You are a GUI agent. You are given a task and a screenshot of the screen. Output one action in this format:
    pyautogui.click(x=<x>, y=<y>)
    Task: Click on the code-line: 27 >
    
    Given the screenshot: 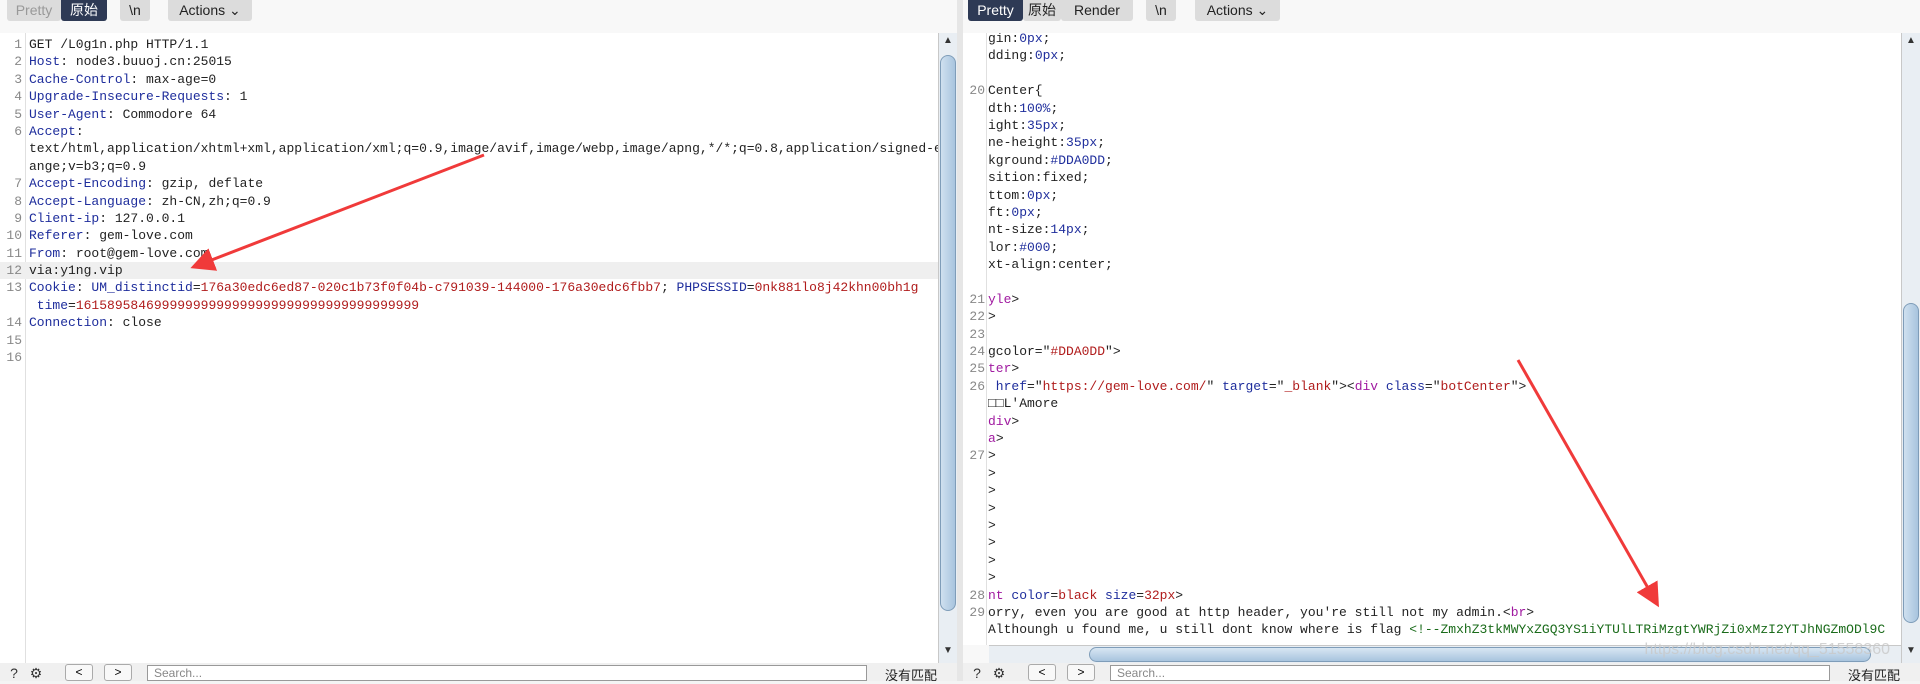 What is the action you would take?
    pyautogui.click(x=1432, y=455)
    